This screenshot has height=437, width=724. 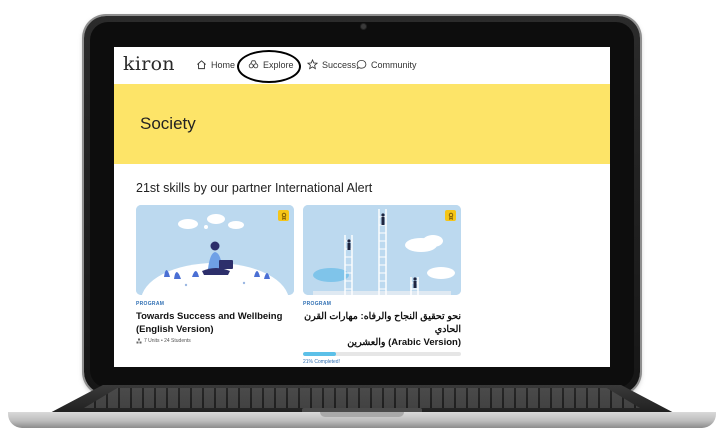 What do you see at coordinates (139, 341) in the screenshot?
I see `units-icon` at bounding box center [139, 341].